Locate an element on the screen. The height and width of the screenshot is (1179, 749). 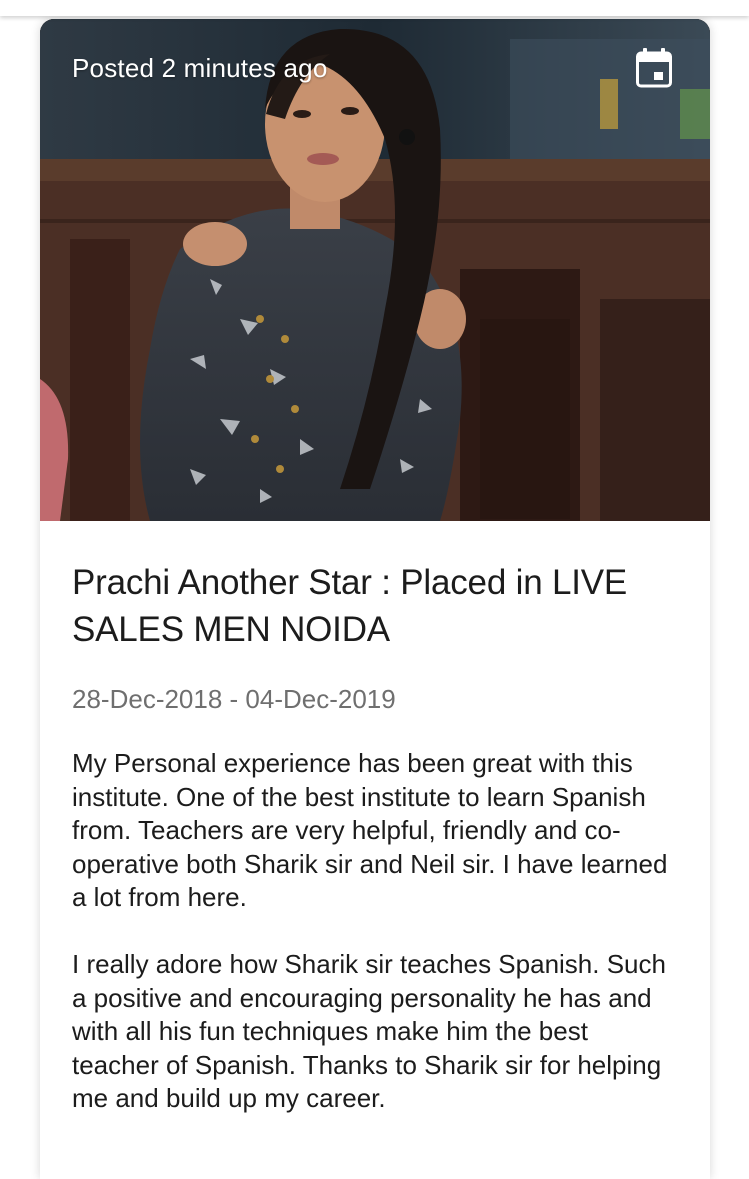
top-bar-edge is located at coordinates (374, 8).